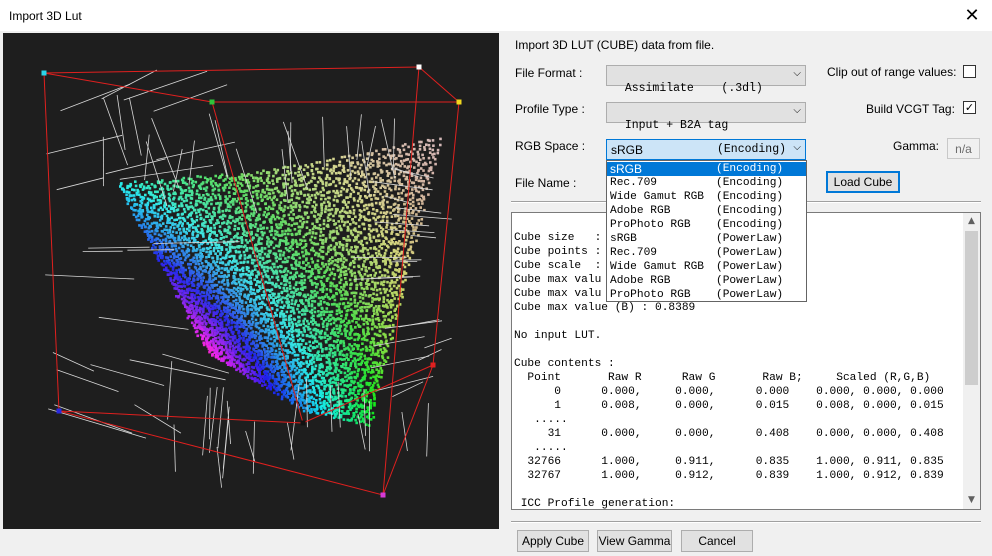 This screenshot has height=556, width=992. I want to click on window-title: Import 3D Lut, so click(45, 16).